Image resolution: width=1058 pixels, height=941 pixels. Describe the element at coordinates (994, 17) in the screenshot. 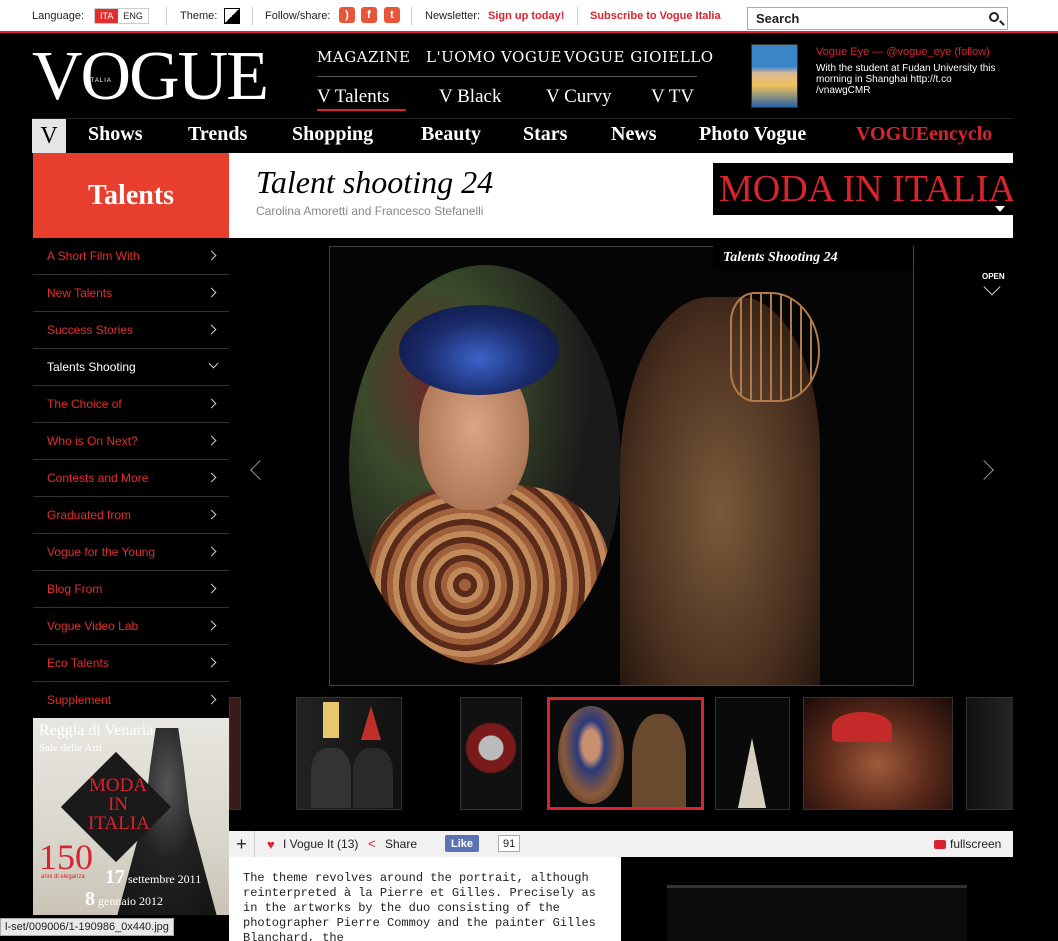

I see `search-icon` at that location.